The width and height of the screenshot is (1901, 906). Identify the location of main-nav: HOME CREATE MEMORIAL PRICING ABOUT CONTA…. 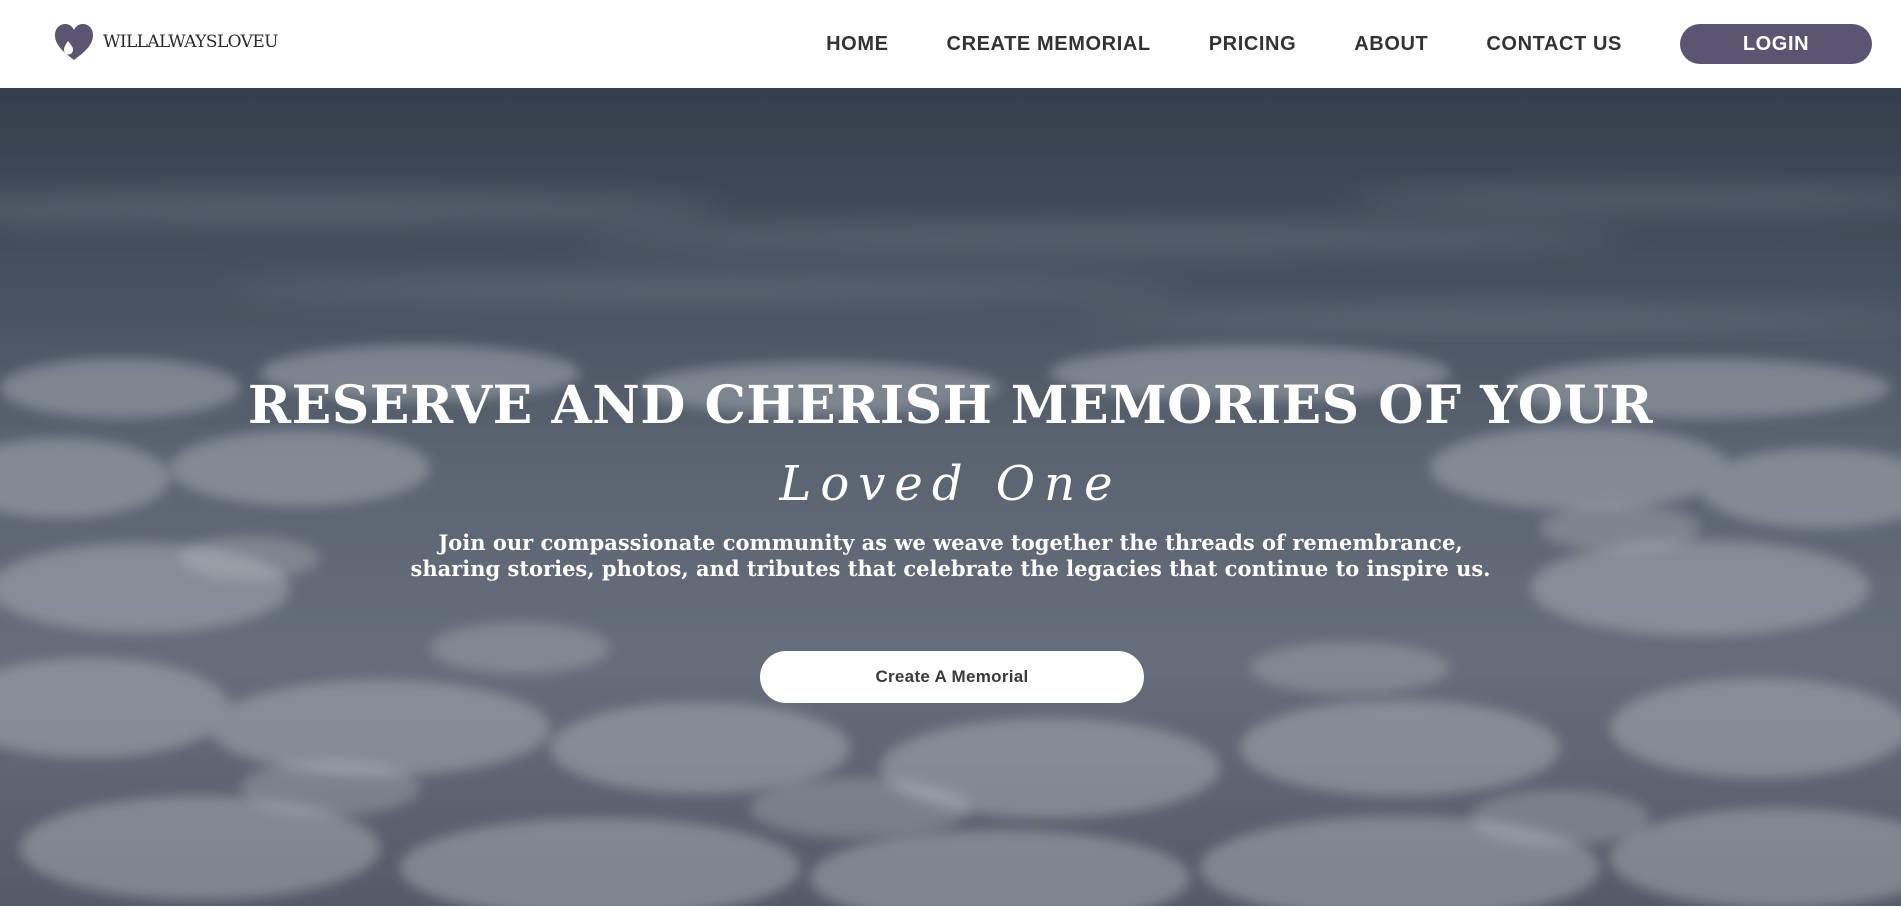
(1363, 44).